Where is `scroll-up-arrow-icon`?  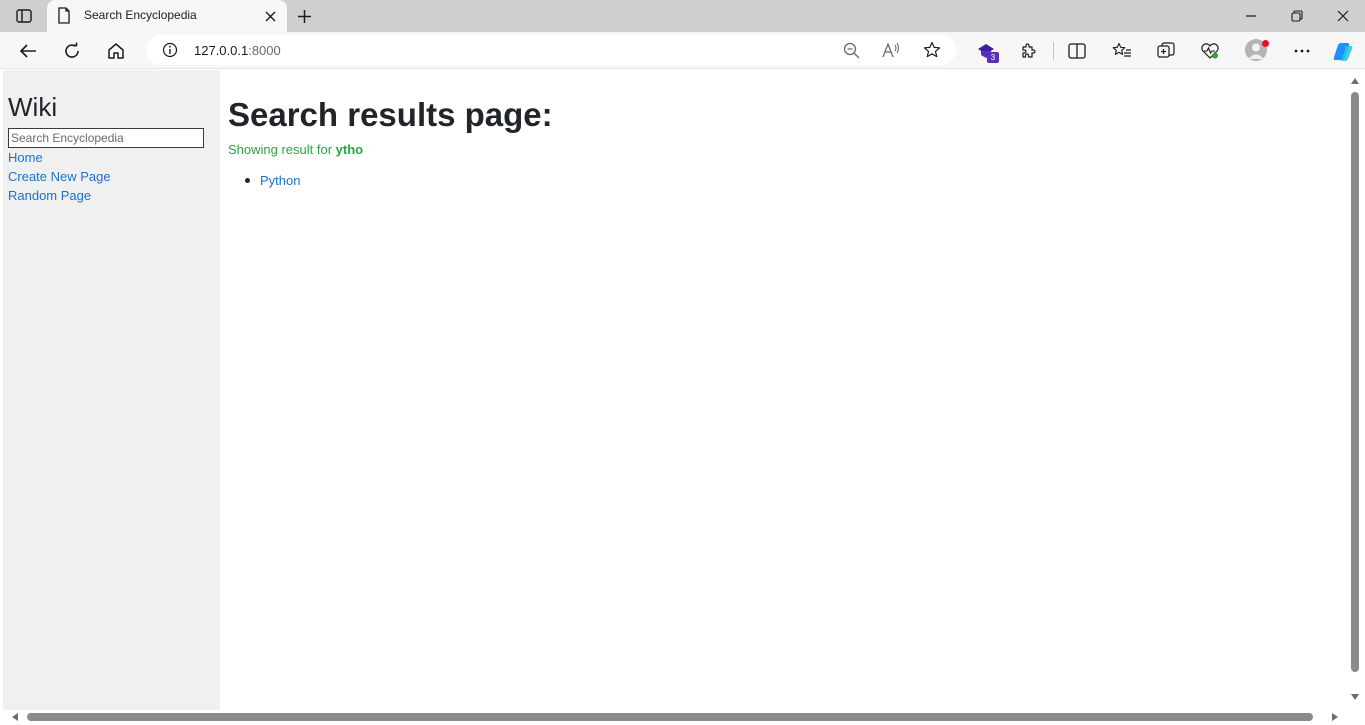
scroll-up-arrow-icon is located at coordinates (1355, 81).